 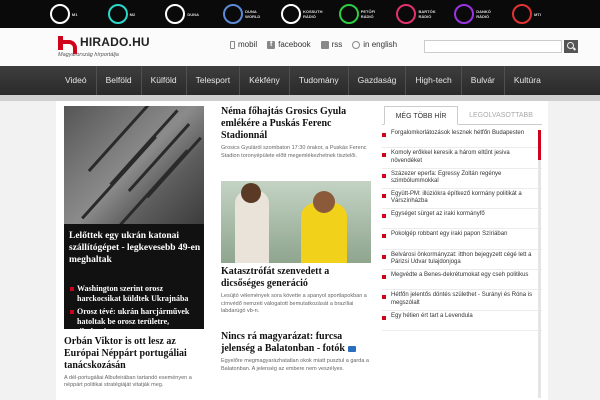 I want to click on nav-item: Telesport, so click(x=212, y=80).